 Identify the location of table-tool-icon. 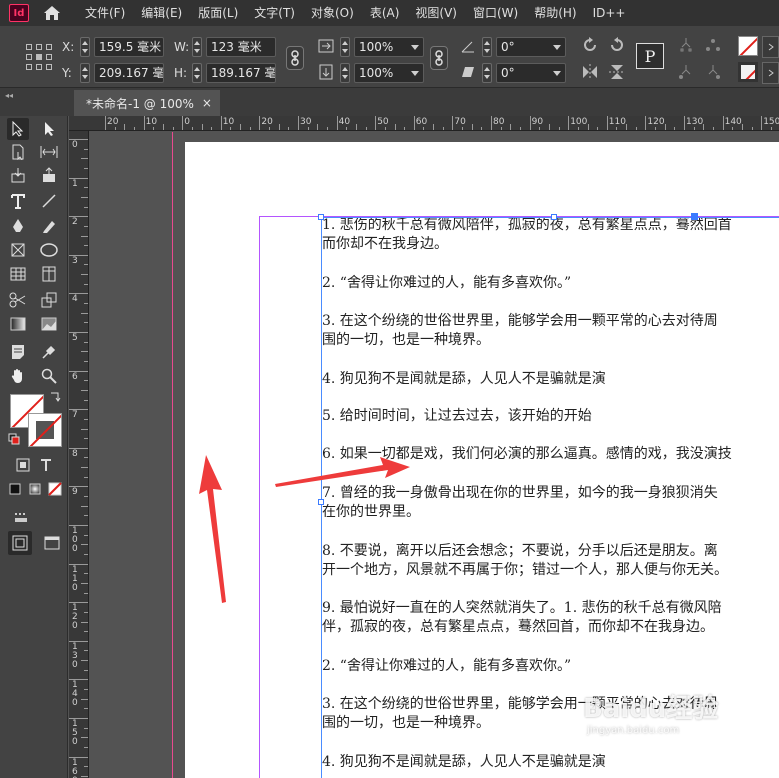
(18, 274).